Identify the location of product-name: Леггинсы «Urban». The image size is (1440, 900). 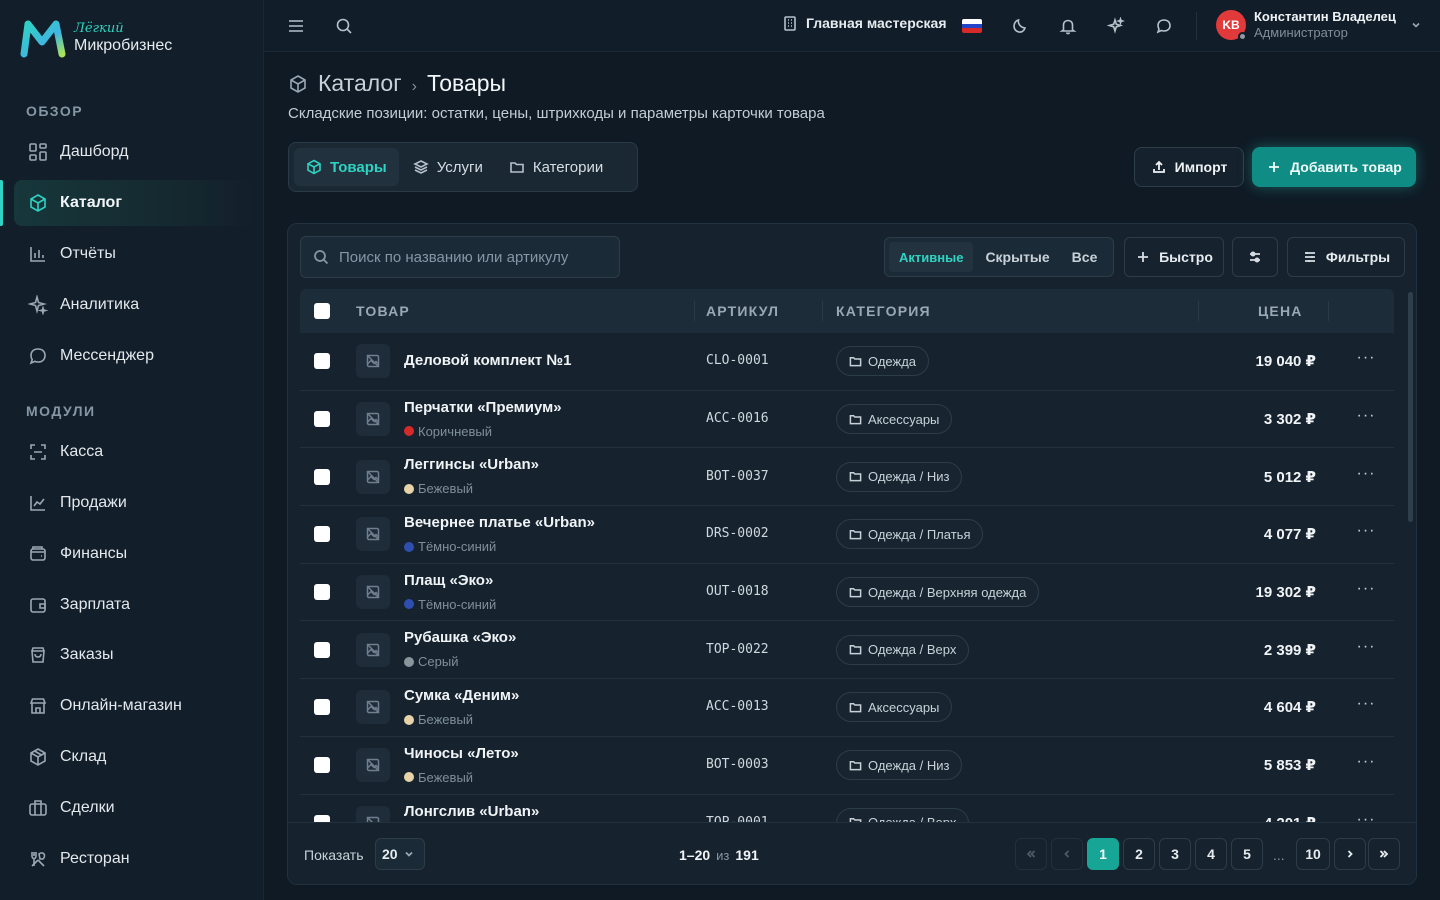
(471, 464).